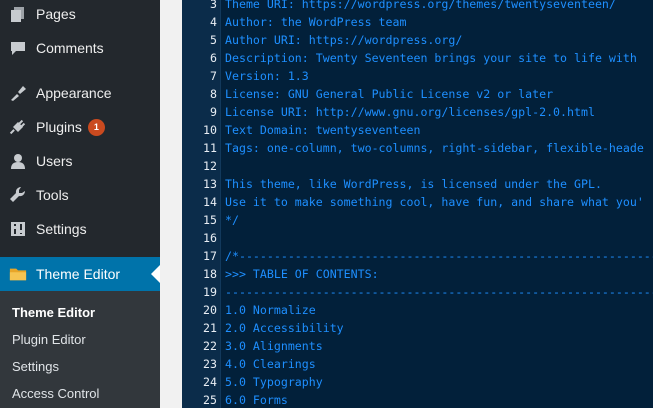 The image size is (653, 408). I want to click on line-number: 5, so click(213, 40).